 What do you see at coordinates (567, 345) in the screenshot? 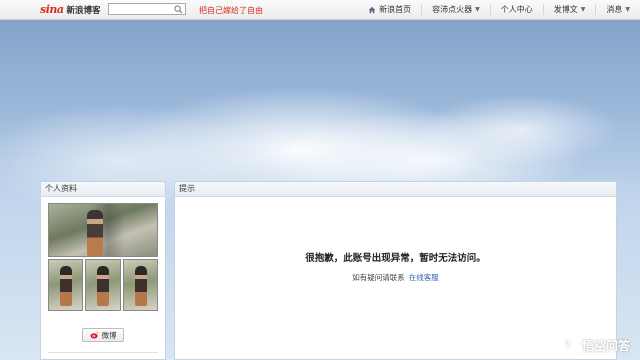
I see `chat-bubble-icon: ?` at bounding box center [567, 345].